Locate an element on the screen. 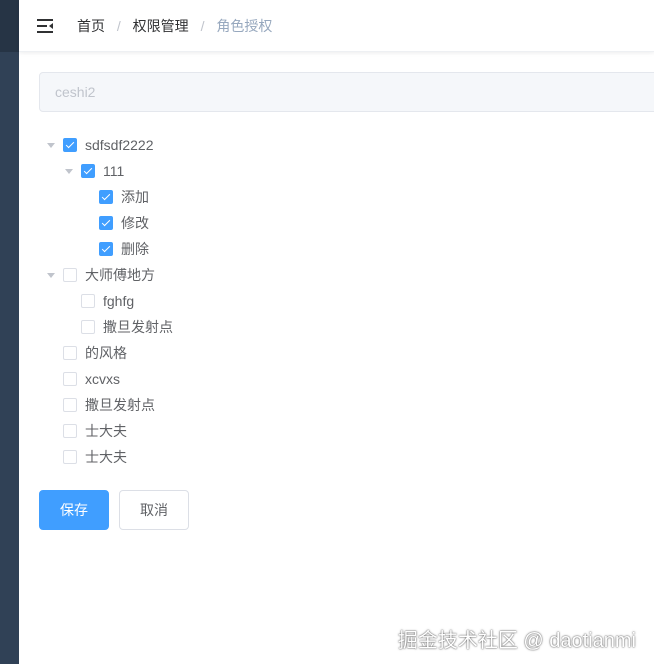  tree-node-label: 的风格 is located at coordinates (106, 353).